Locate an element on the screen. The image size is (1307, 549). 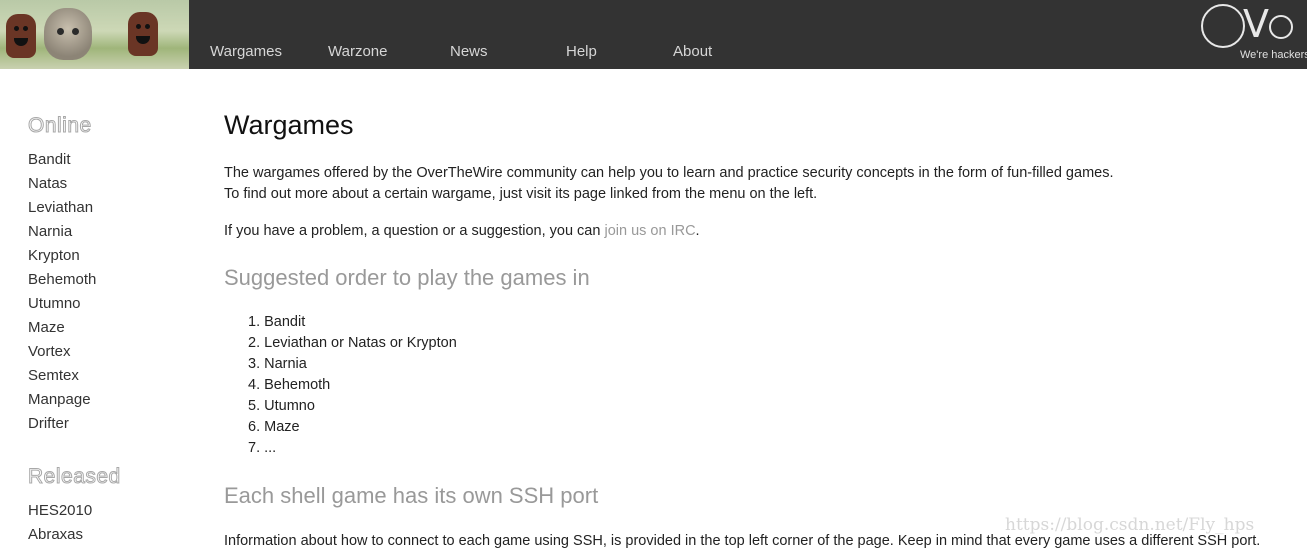
site-logo: V We're hackers is located at coordinates (1253, 35).